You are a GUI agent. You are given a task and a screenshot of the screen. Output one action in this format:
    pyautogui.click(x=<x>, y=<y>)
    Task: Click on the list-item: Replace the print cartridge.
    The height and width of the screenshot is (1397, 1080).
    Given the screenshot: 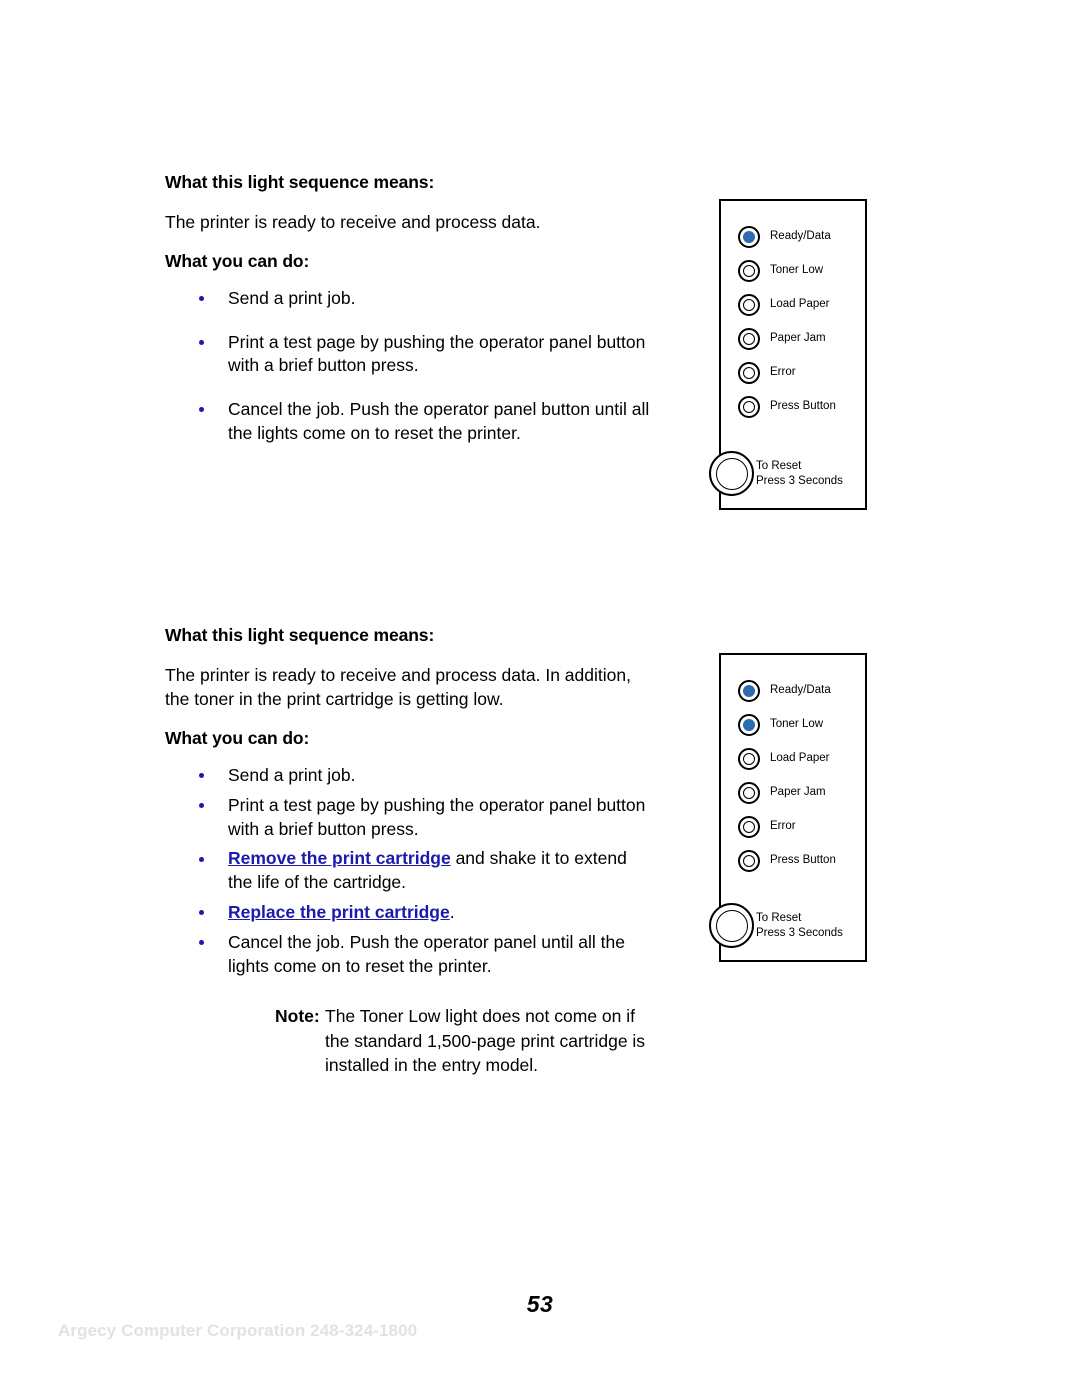 What is the action you would take?
    pyautogui.click(x=410, y=913)
    